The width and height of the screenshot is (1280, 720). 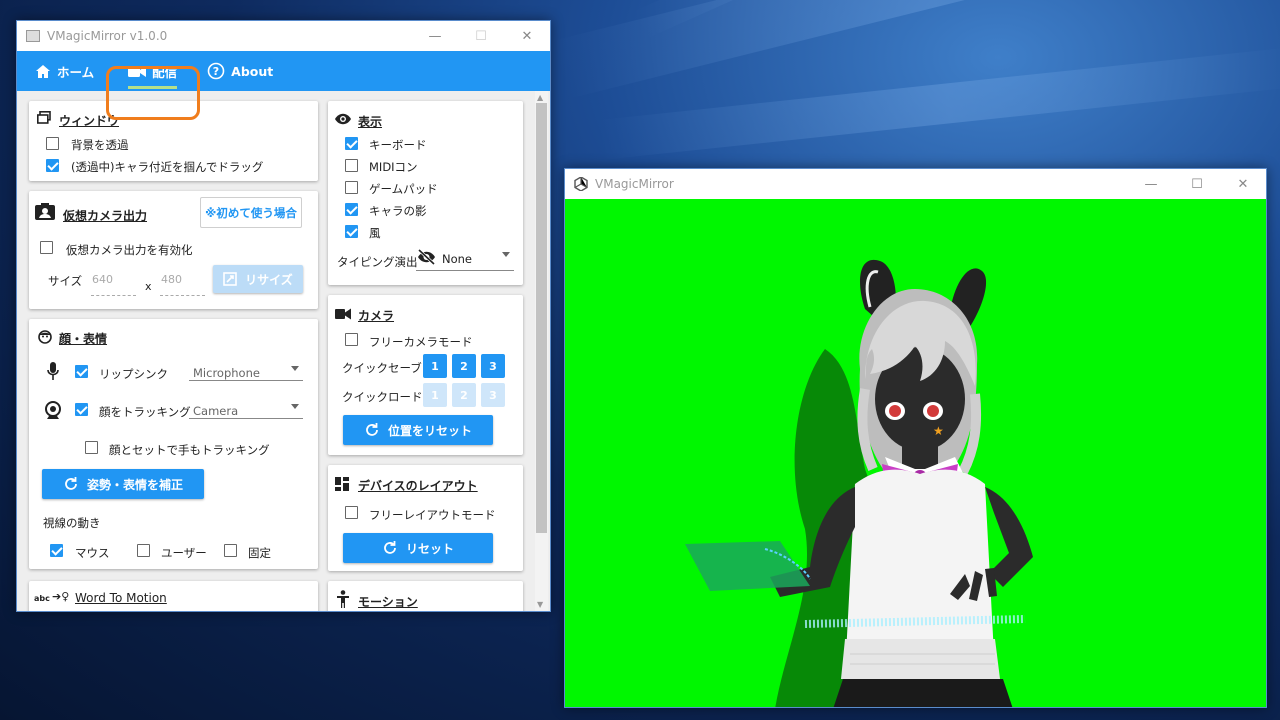 I want to click on gaze-label: 視線の動き, so click(x=72, y=523).